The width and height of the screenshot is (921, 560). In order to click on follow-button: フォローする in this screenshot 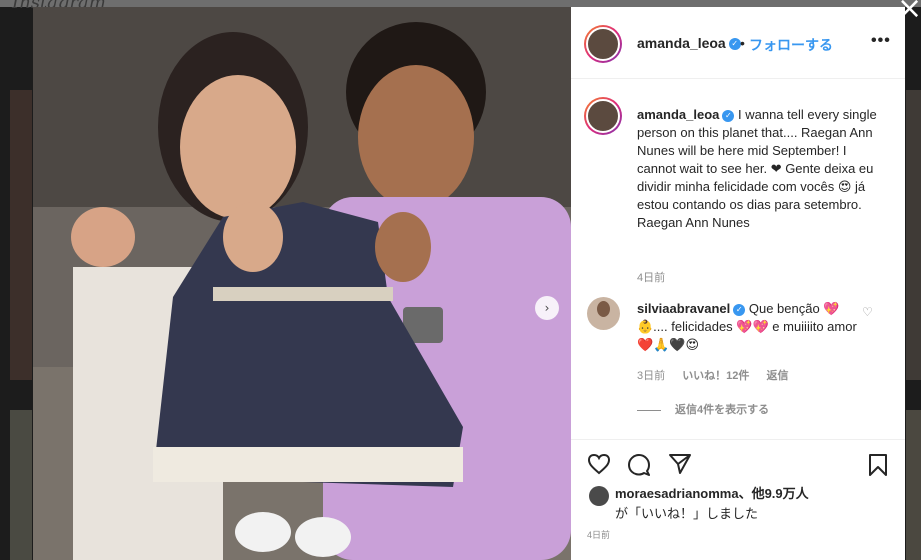, I will do `click(791, 45)`.